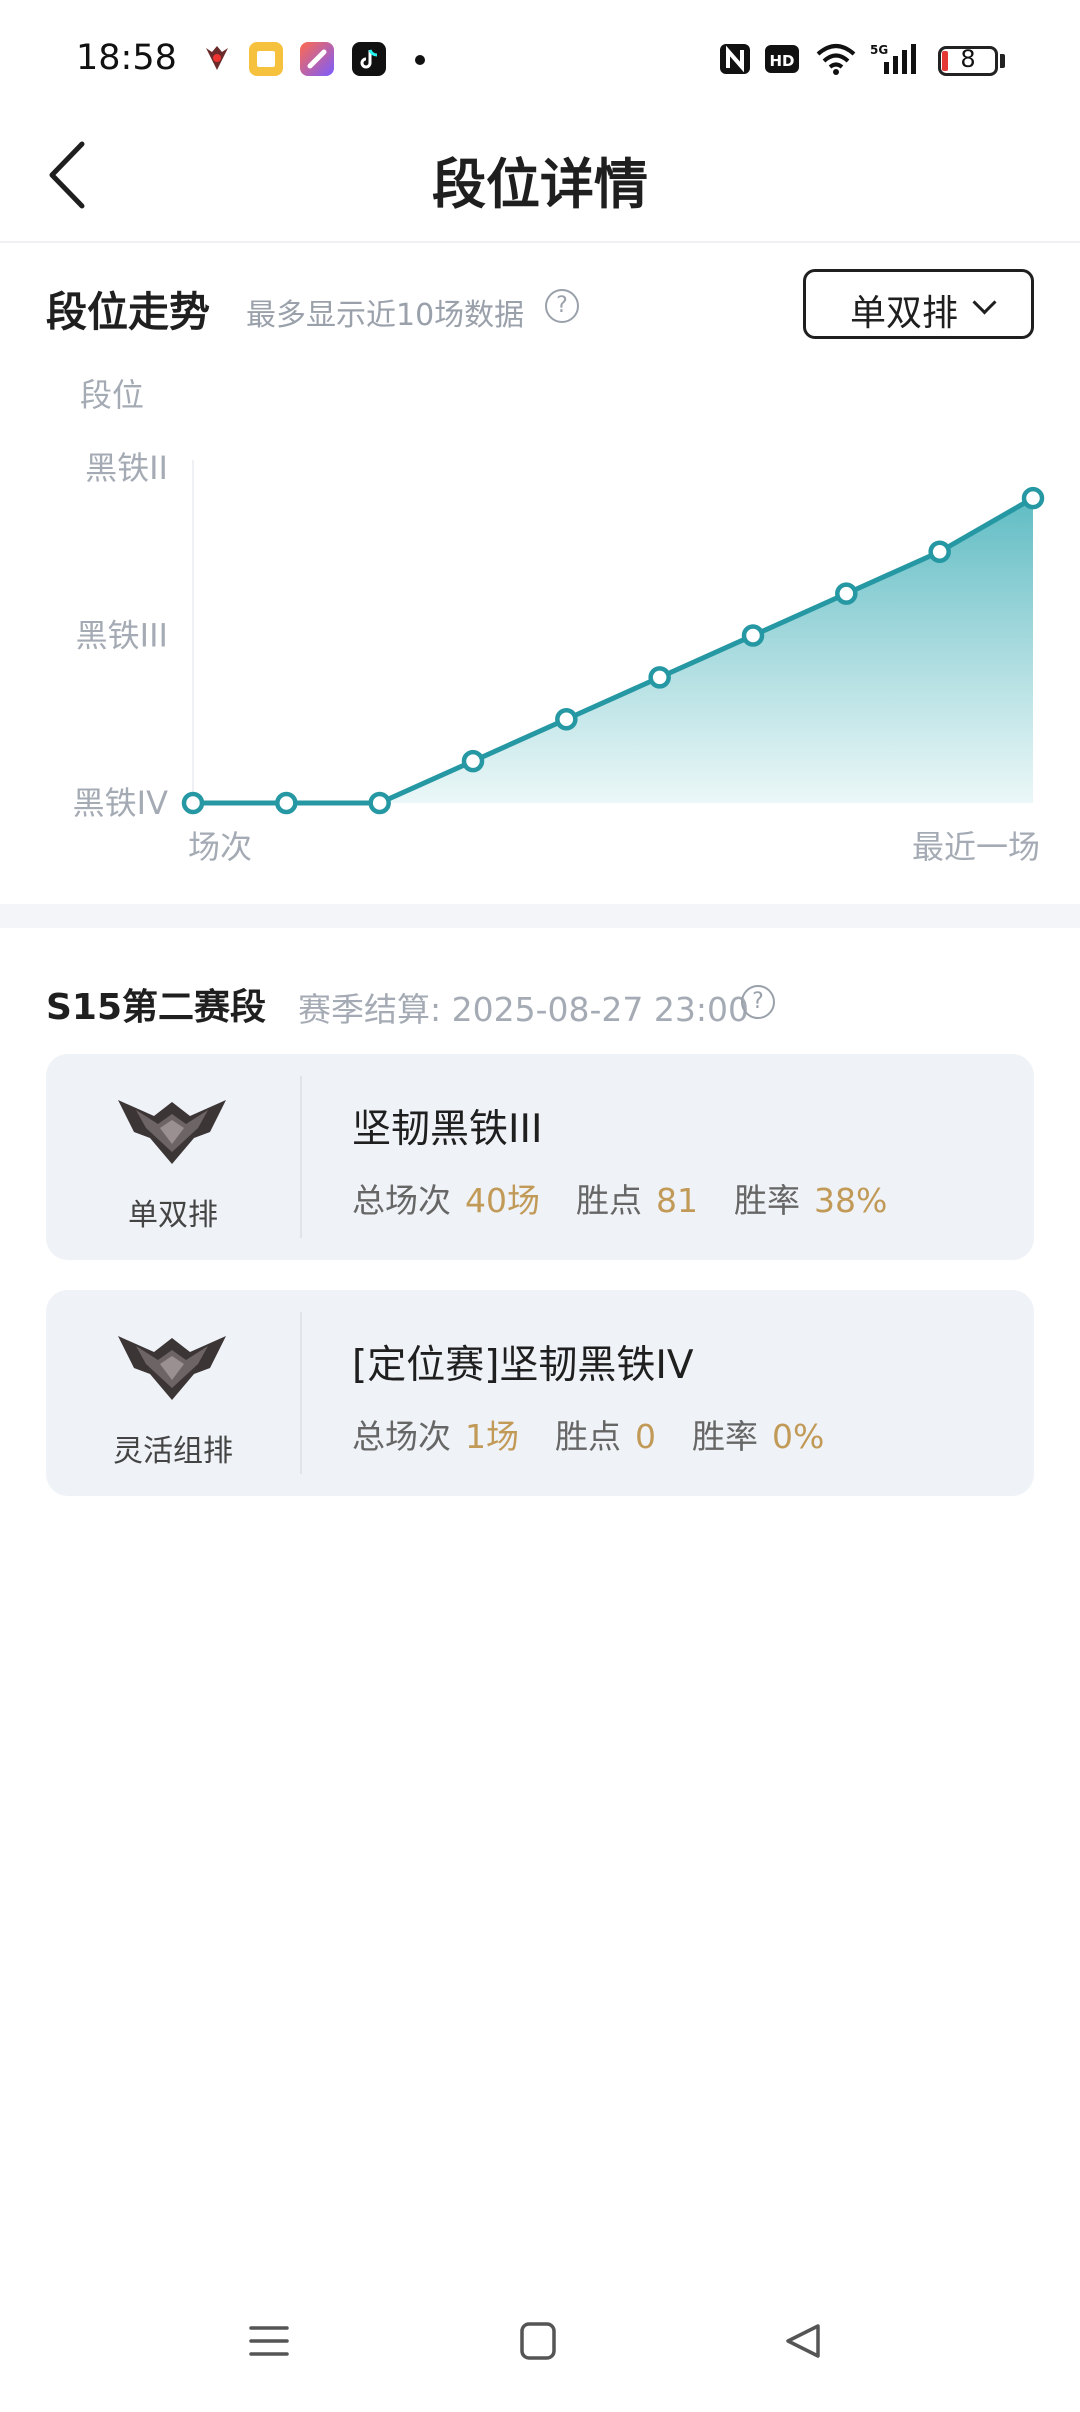  What do you see at coordinates (173, 1451) in the screenshot?
I see `card-queue-name: 灵活组排` at bounding box center [173, 1451].